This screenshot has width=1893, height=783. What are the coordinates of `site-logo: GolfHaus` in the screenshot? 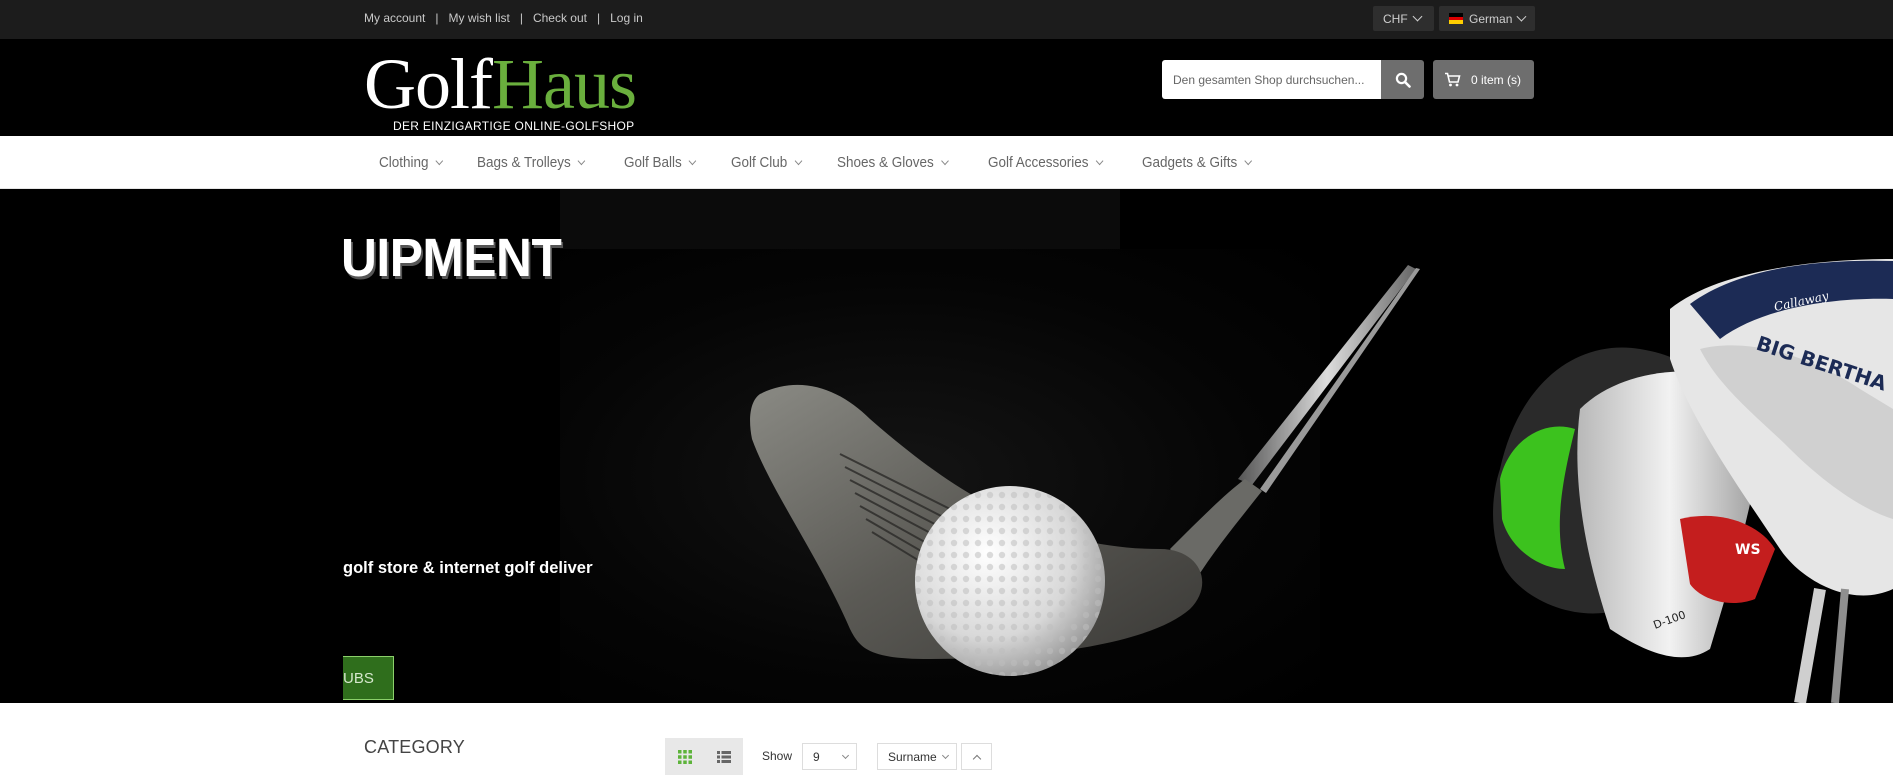 It's located at (500, 84).